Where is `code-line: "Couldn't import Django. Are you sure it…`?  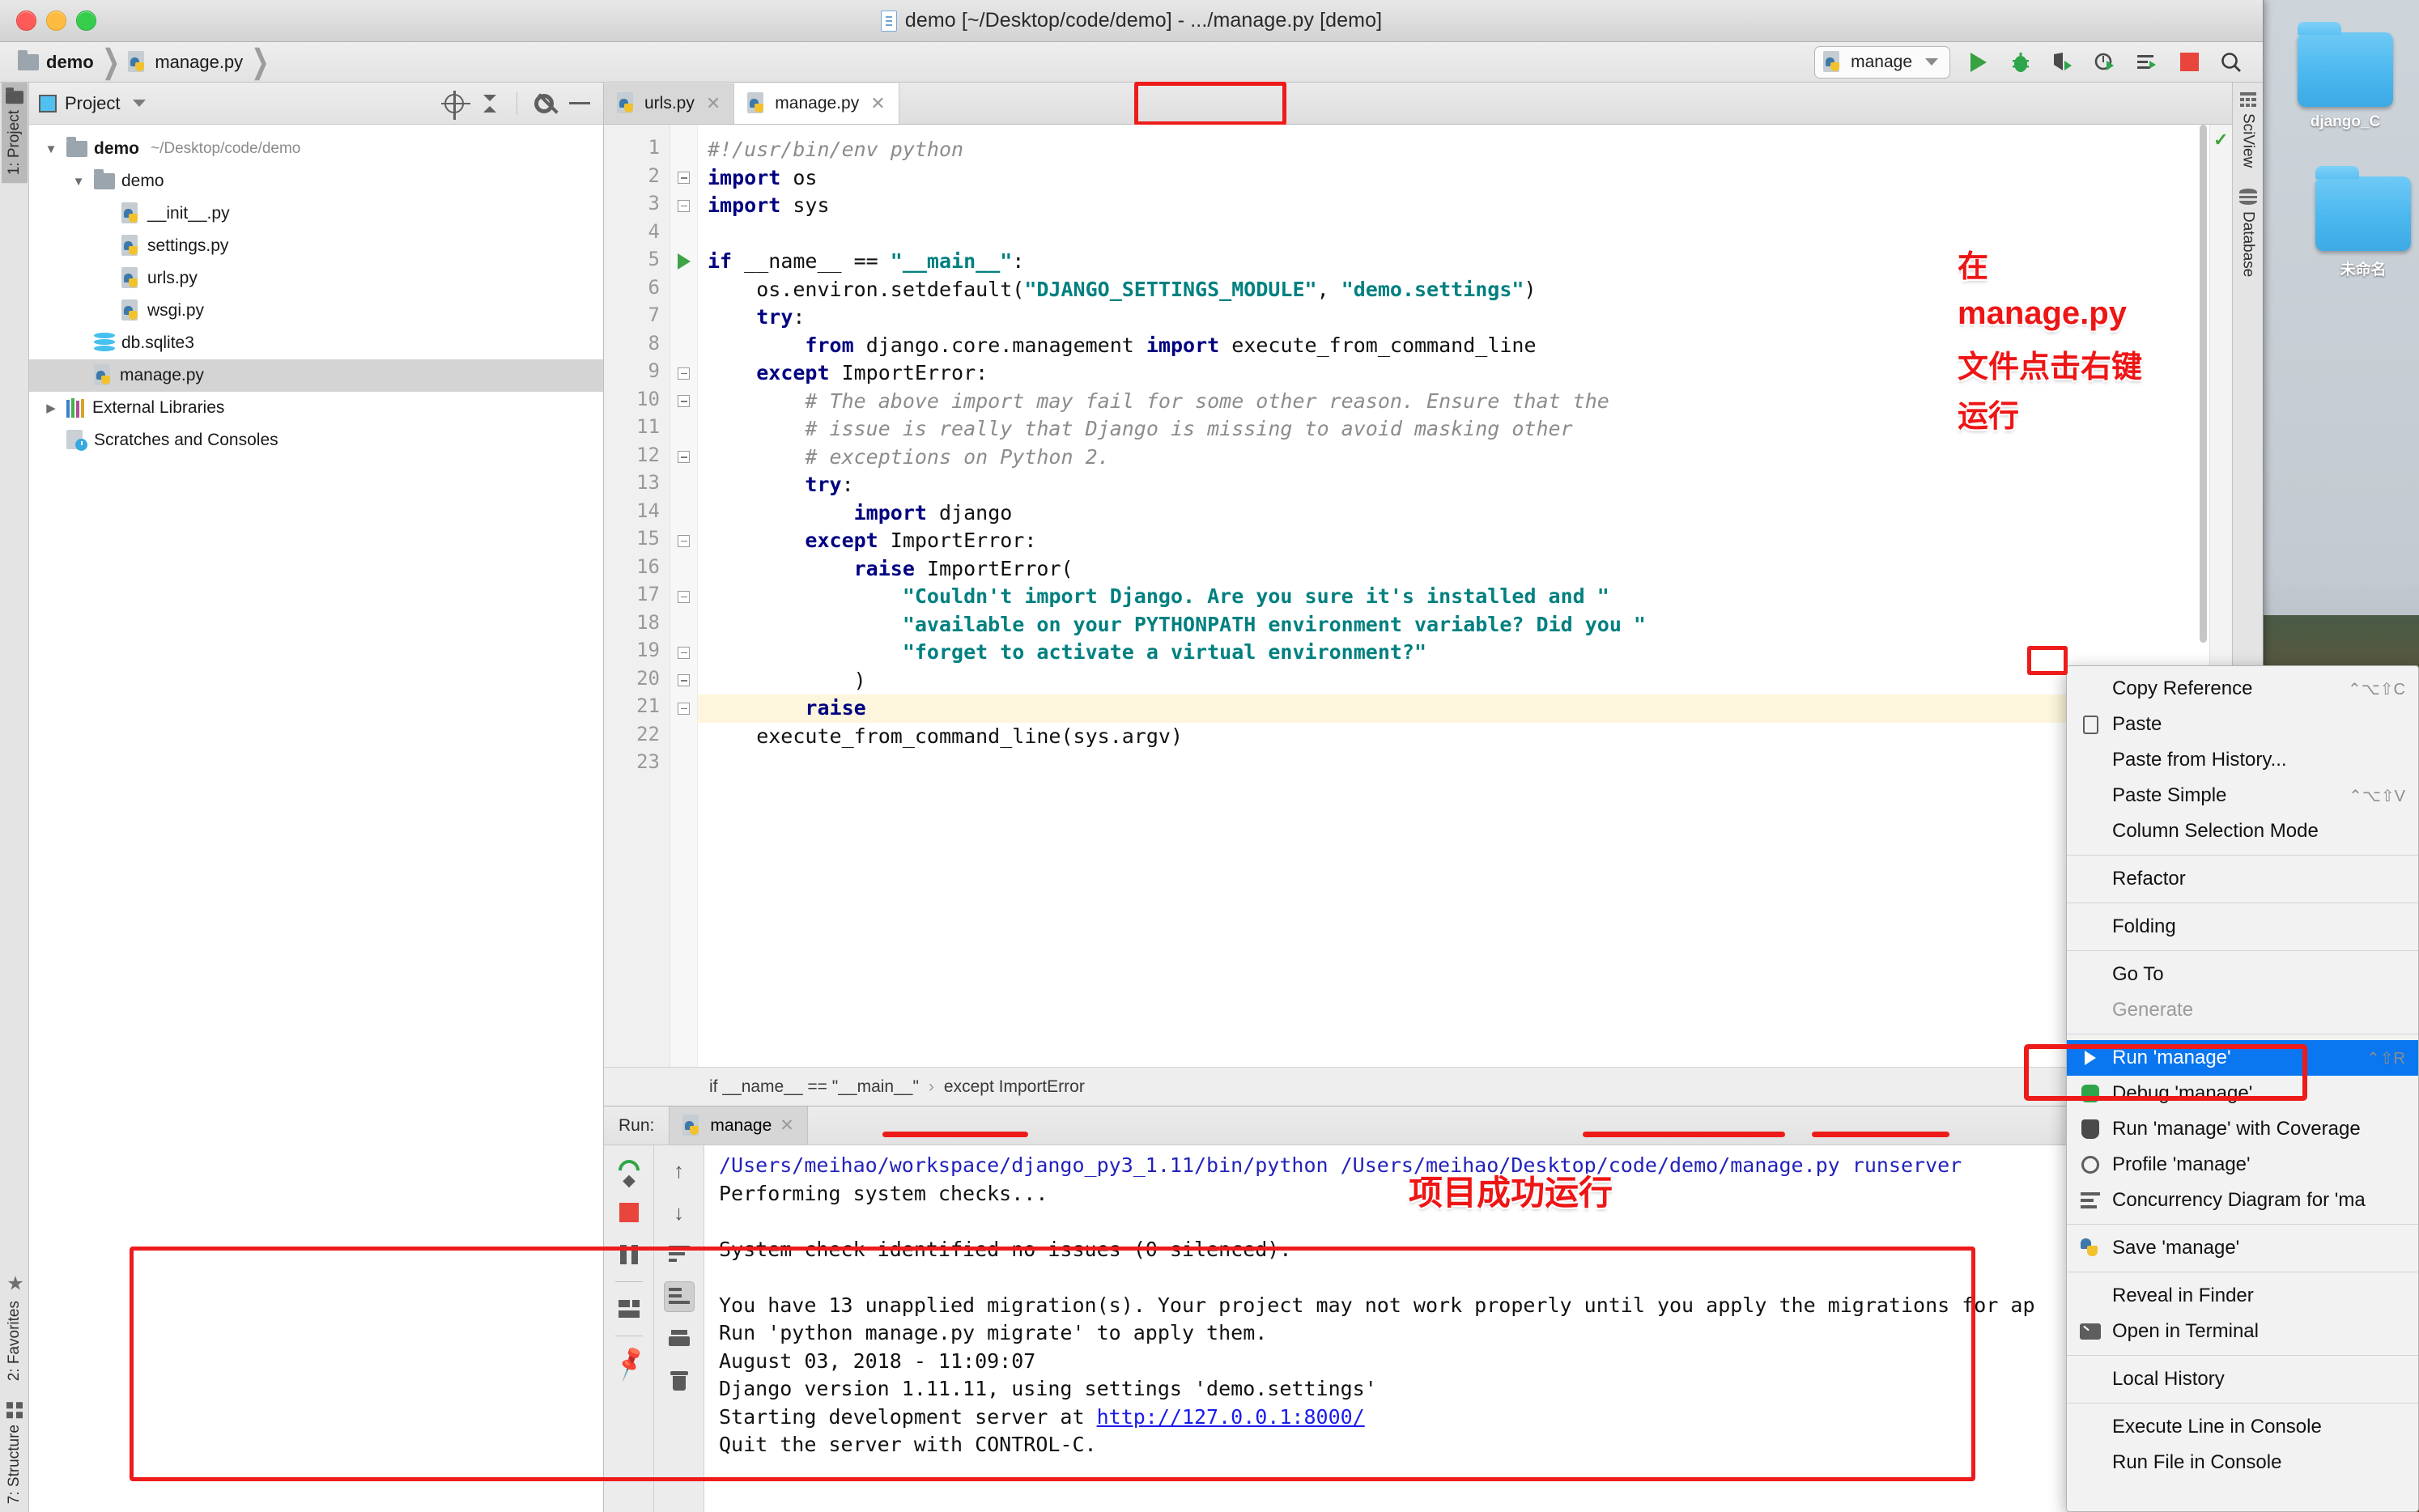
code-line: "Couldn't import Django. Are you sure it… is located at coordinates (1458, 597).